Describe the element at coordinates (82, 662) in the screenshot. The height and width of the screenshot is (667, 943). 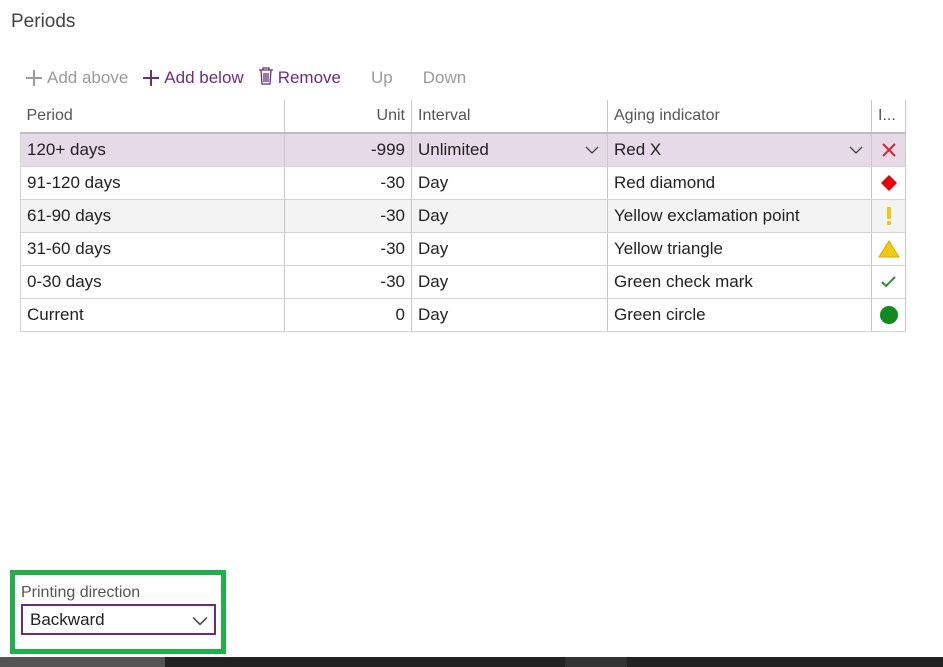
I see `scrollbar-thumb` at that location.